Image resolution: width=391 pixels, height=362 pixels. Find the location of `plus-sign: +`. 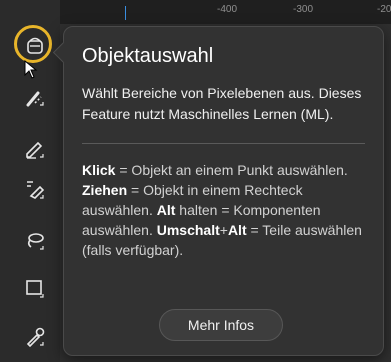

plus-sign: + is located at coordinates (223, 230).